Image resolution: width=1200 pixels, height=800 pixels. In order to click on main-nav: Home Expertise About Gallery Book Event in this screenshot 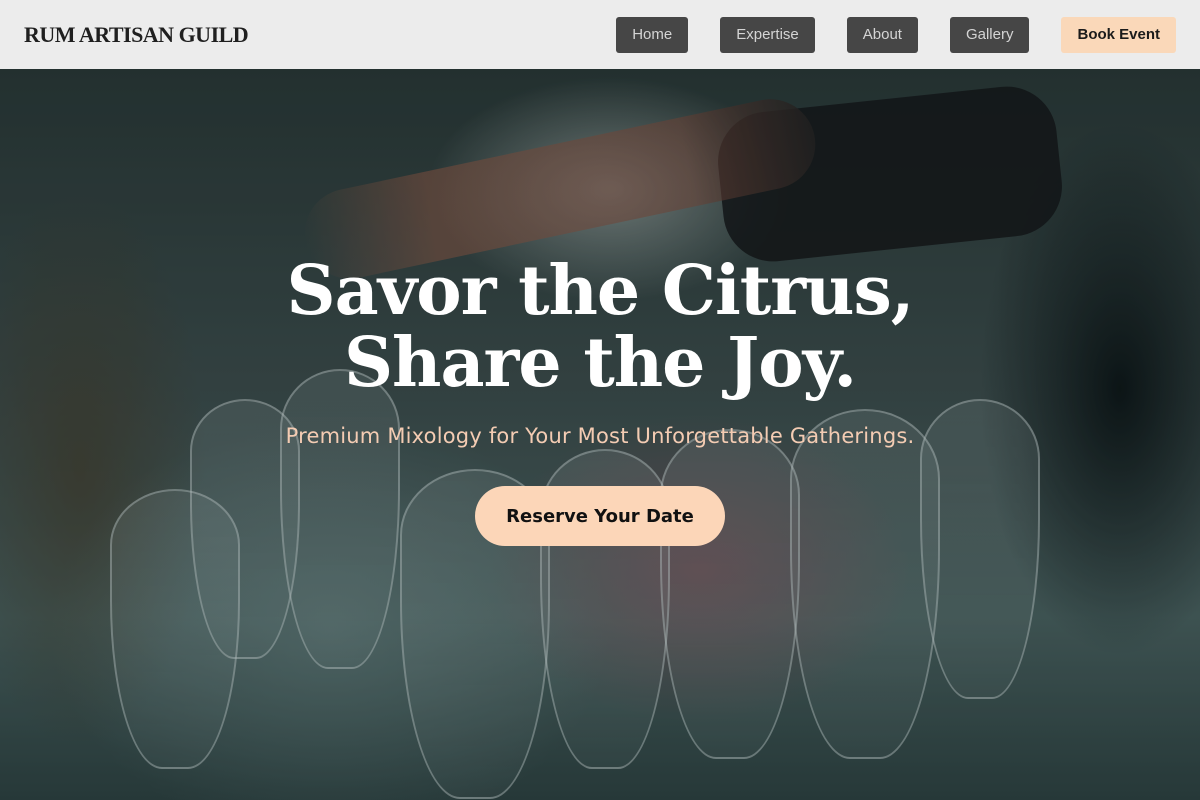, I will do `click(896, 34)`.